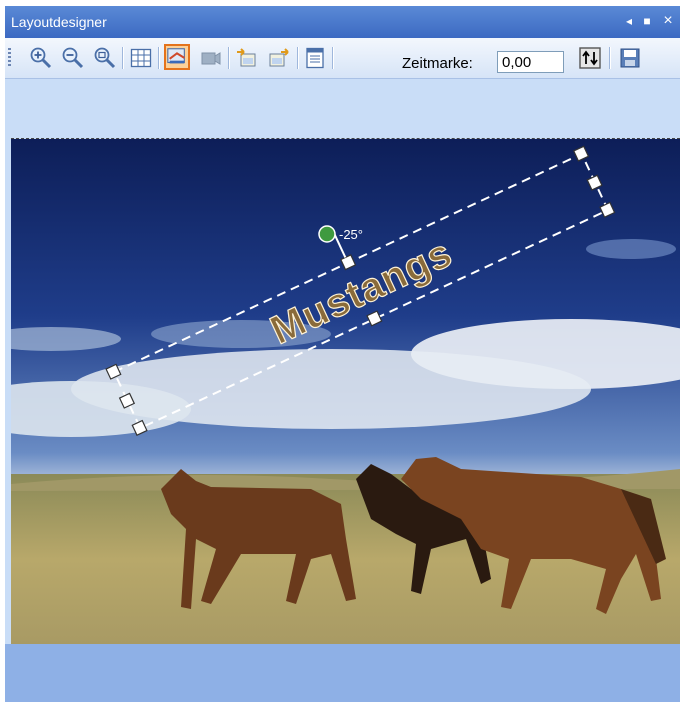 This screenshot has width=680, height=702. I want to click on properties-icon, so click(315, 58).